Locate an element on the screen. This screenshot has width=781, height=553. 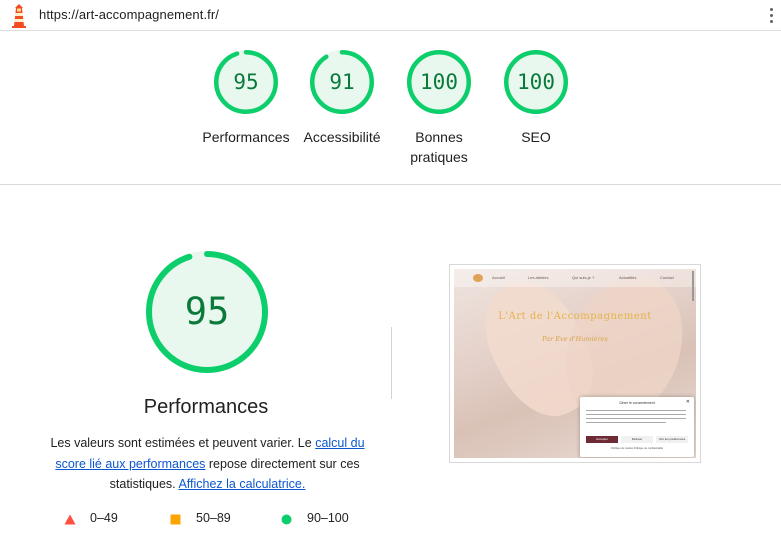
gauge-accessibility: 91 Accessibilité is located at coordinates (342, 98).